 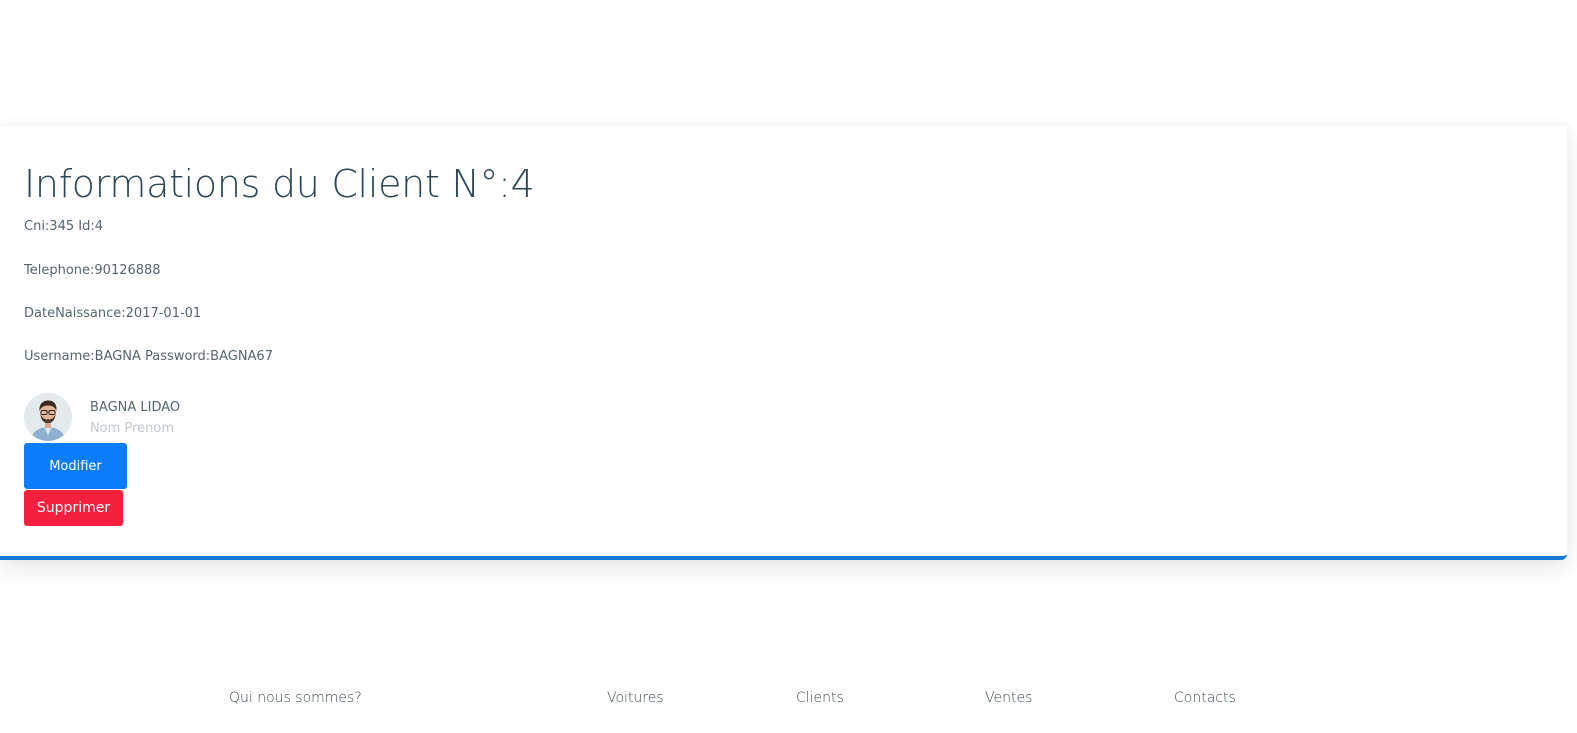 I want to click on footer-link-cars: Voitures, so click(x=635, y=698).